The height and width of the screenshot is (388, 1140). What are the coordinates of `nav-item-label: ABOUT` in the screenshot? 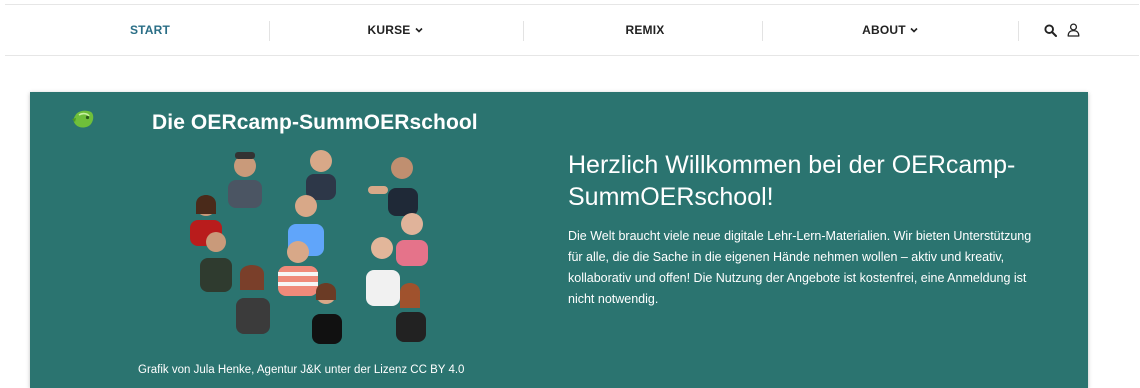 It's located at (884, 30).